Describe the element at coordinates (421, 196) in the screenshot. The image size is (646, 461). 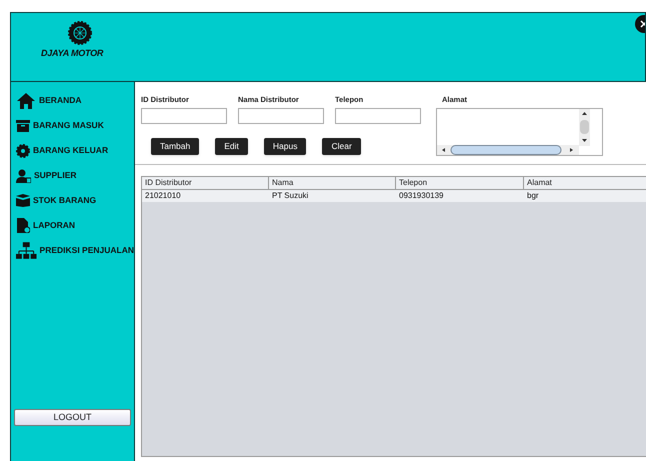
I see `table-cell-text: 0931930139` at that location.